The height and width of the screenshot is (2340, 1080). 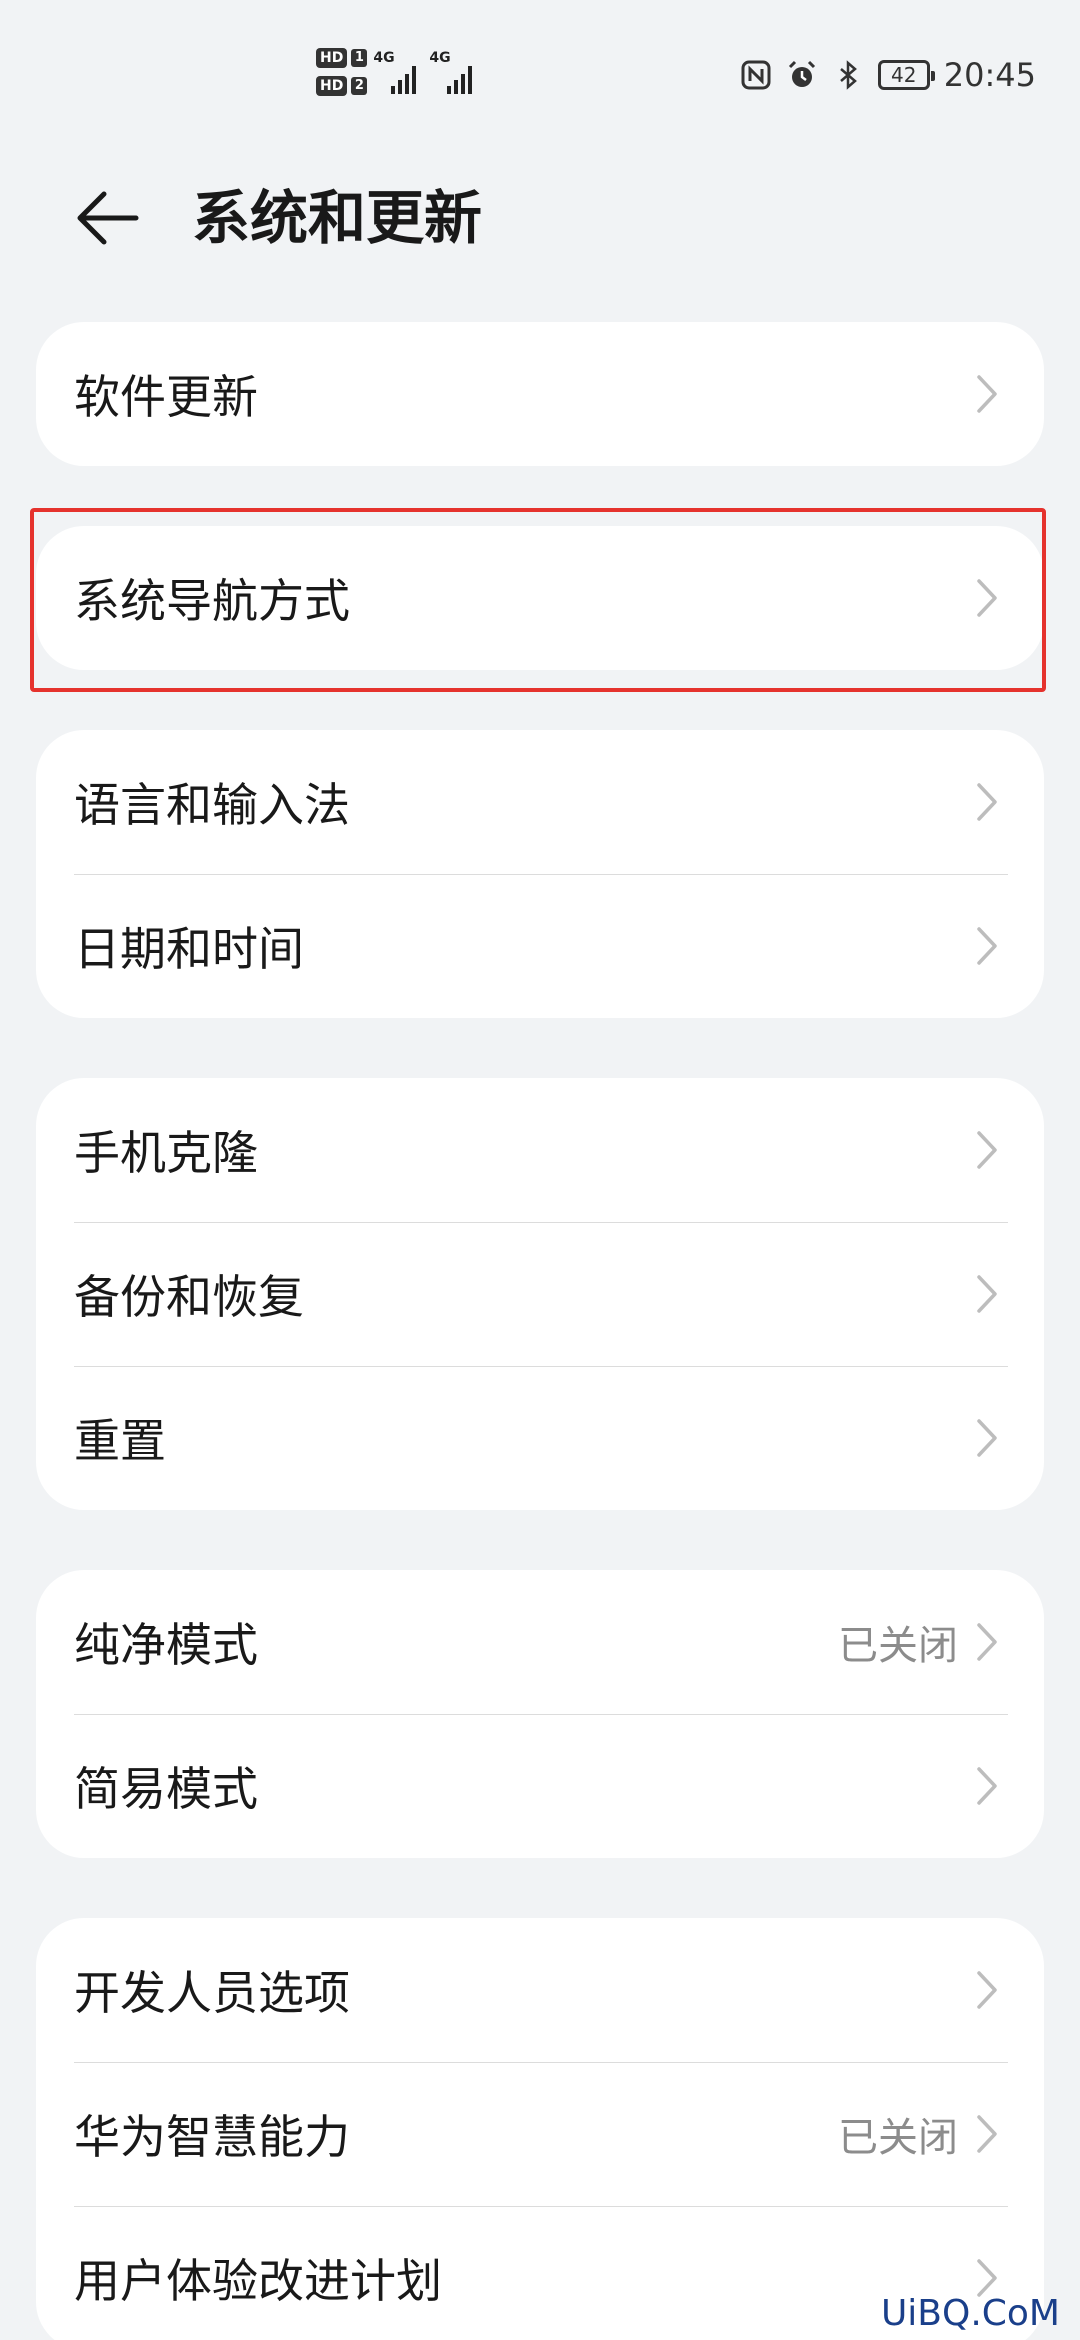 What do you see at coordinates (258, 2281) in the screenshot?
I see `item-label: 用户体验改进计划` at bounding box center [258, 2281].